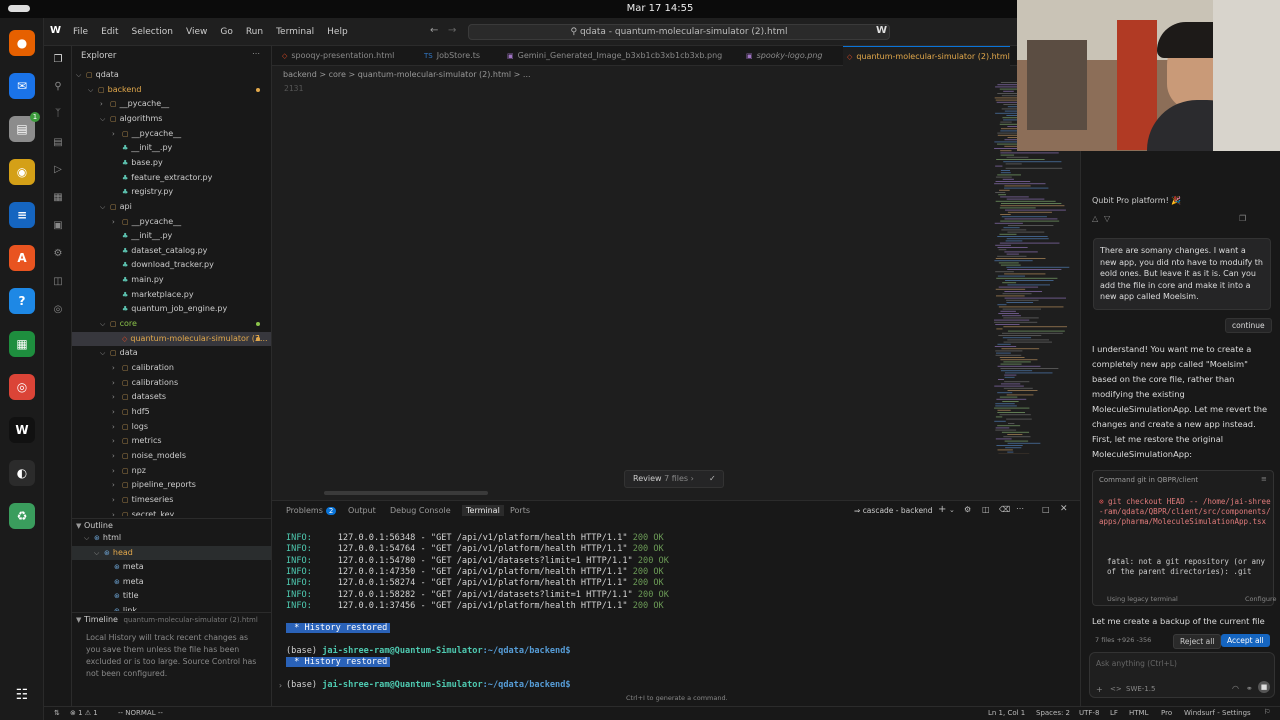  I want to click on tree-item: ⌵ ▢ core, so click(171, 324).